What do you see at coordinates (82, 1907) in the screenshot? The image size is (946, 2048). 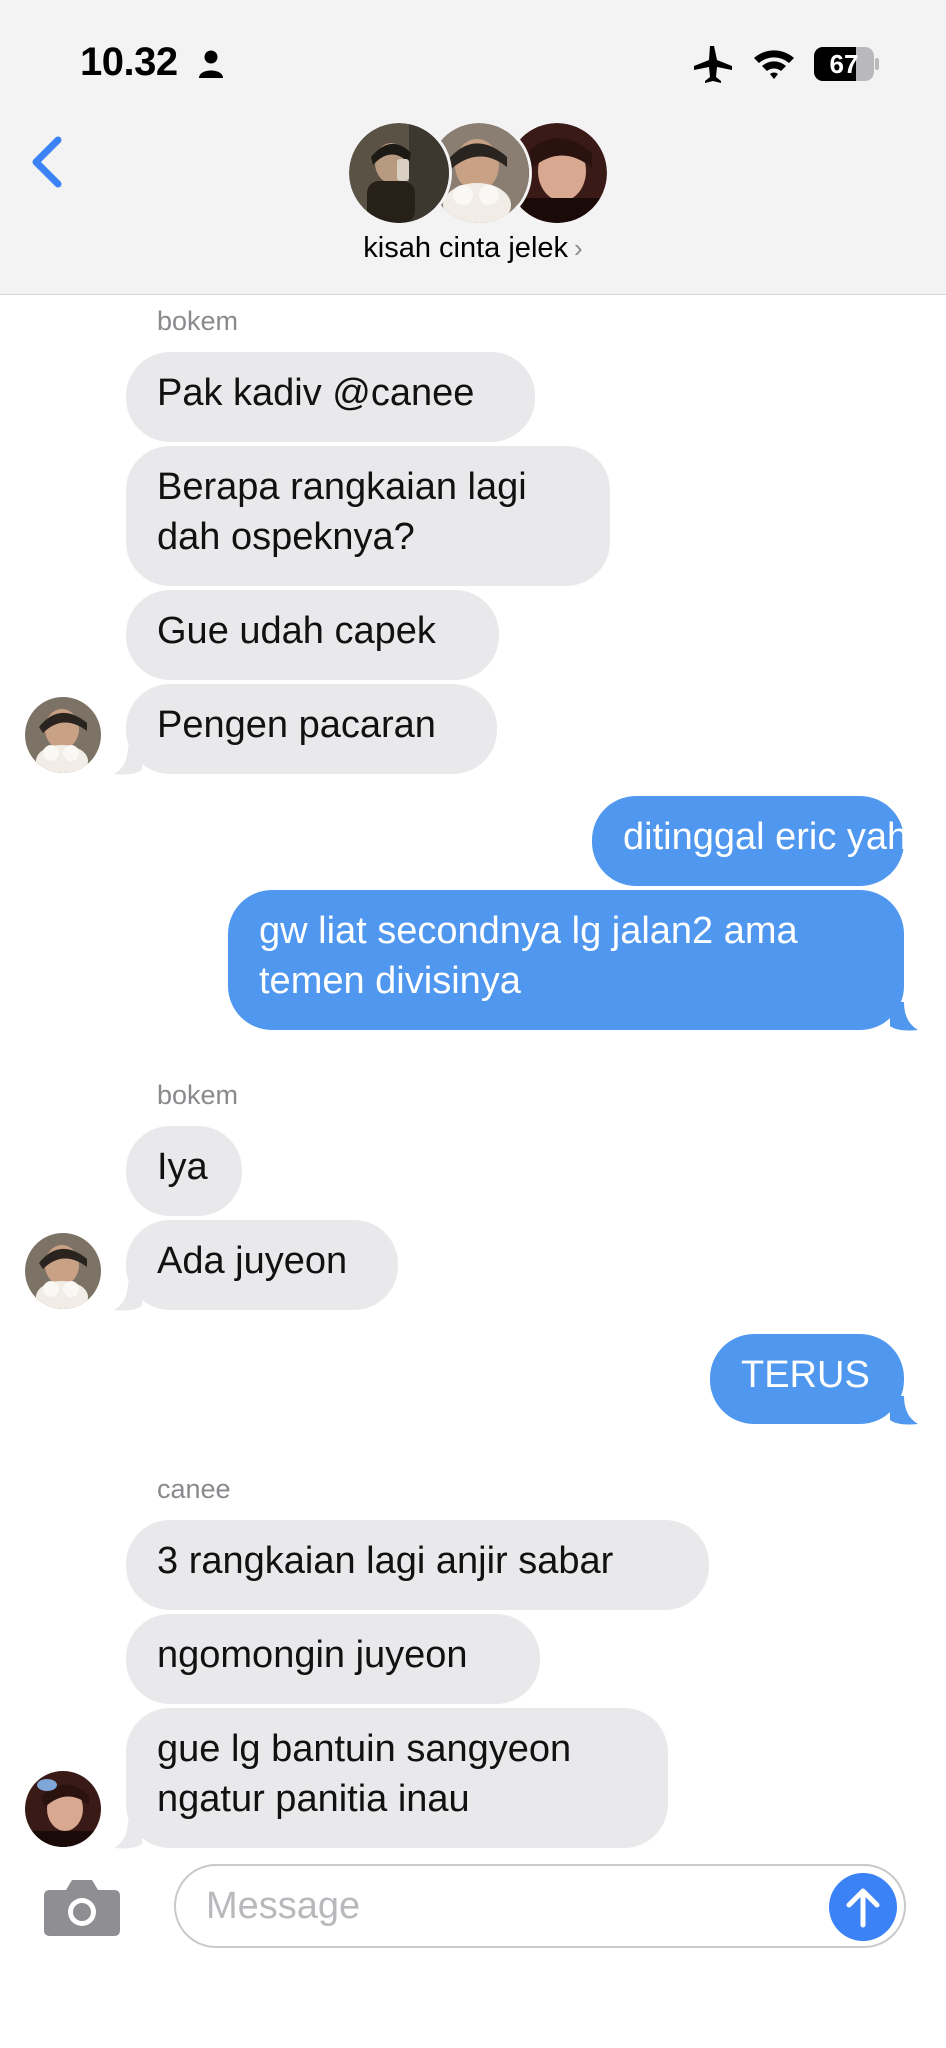 I see `camera-icon` at bounding box center [82, 1907].